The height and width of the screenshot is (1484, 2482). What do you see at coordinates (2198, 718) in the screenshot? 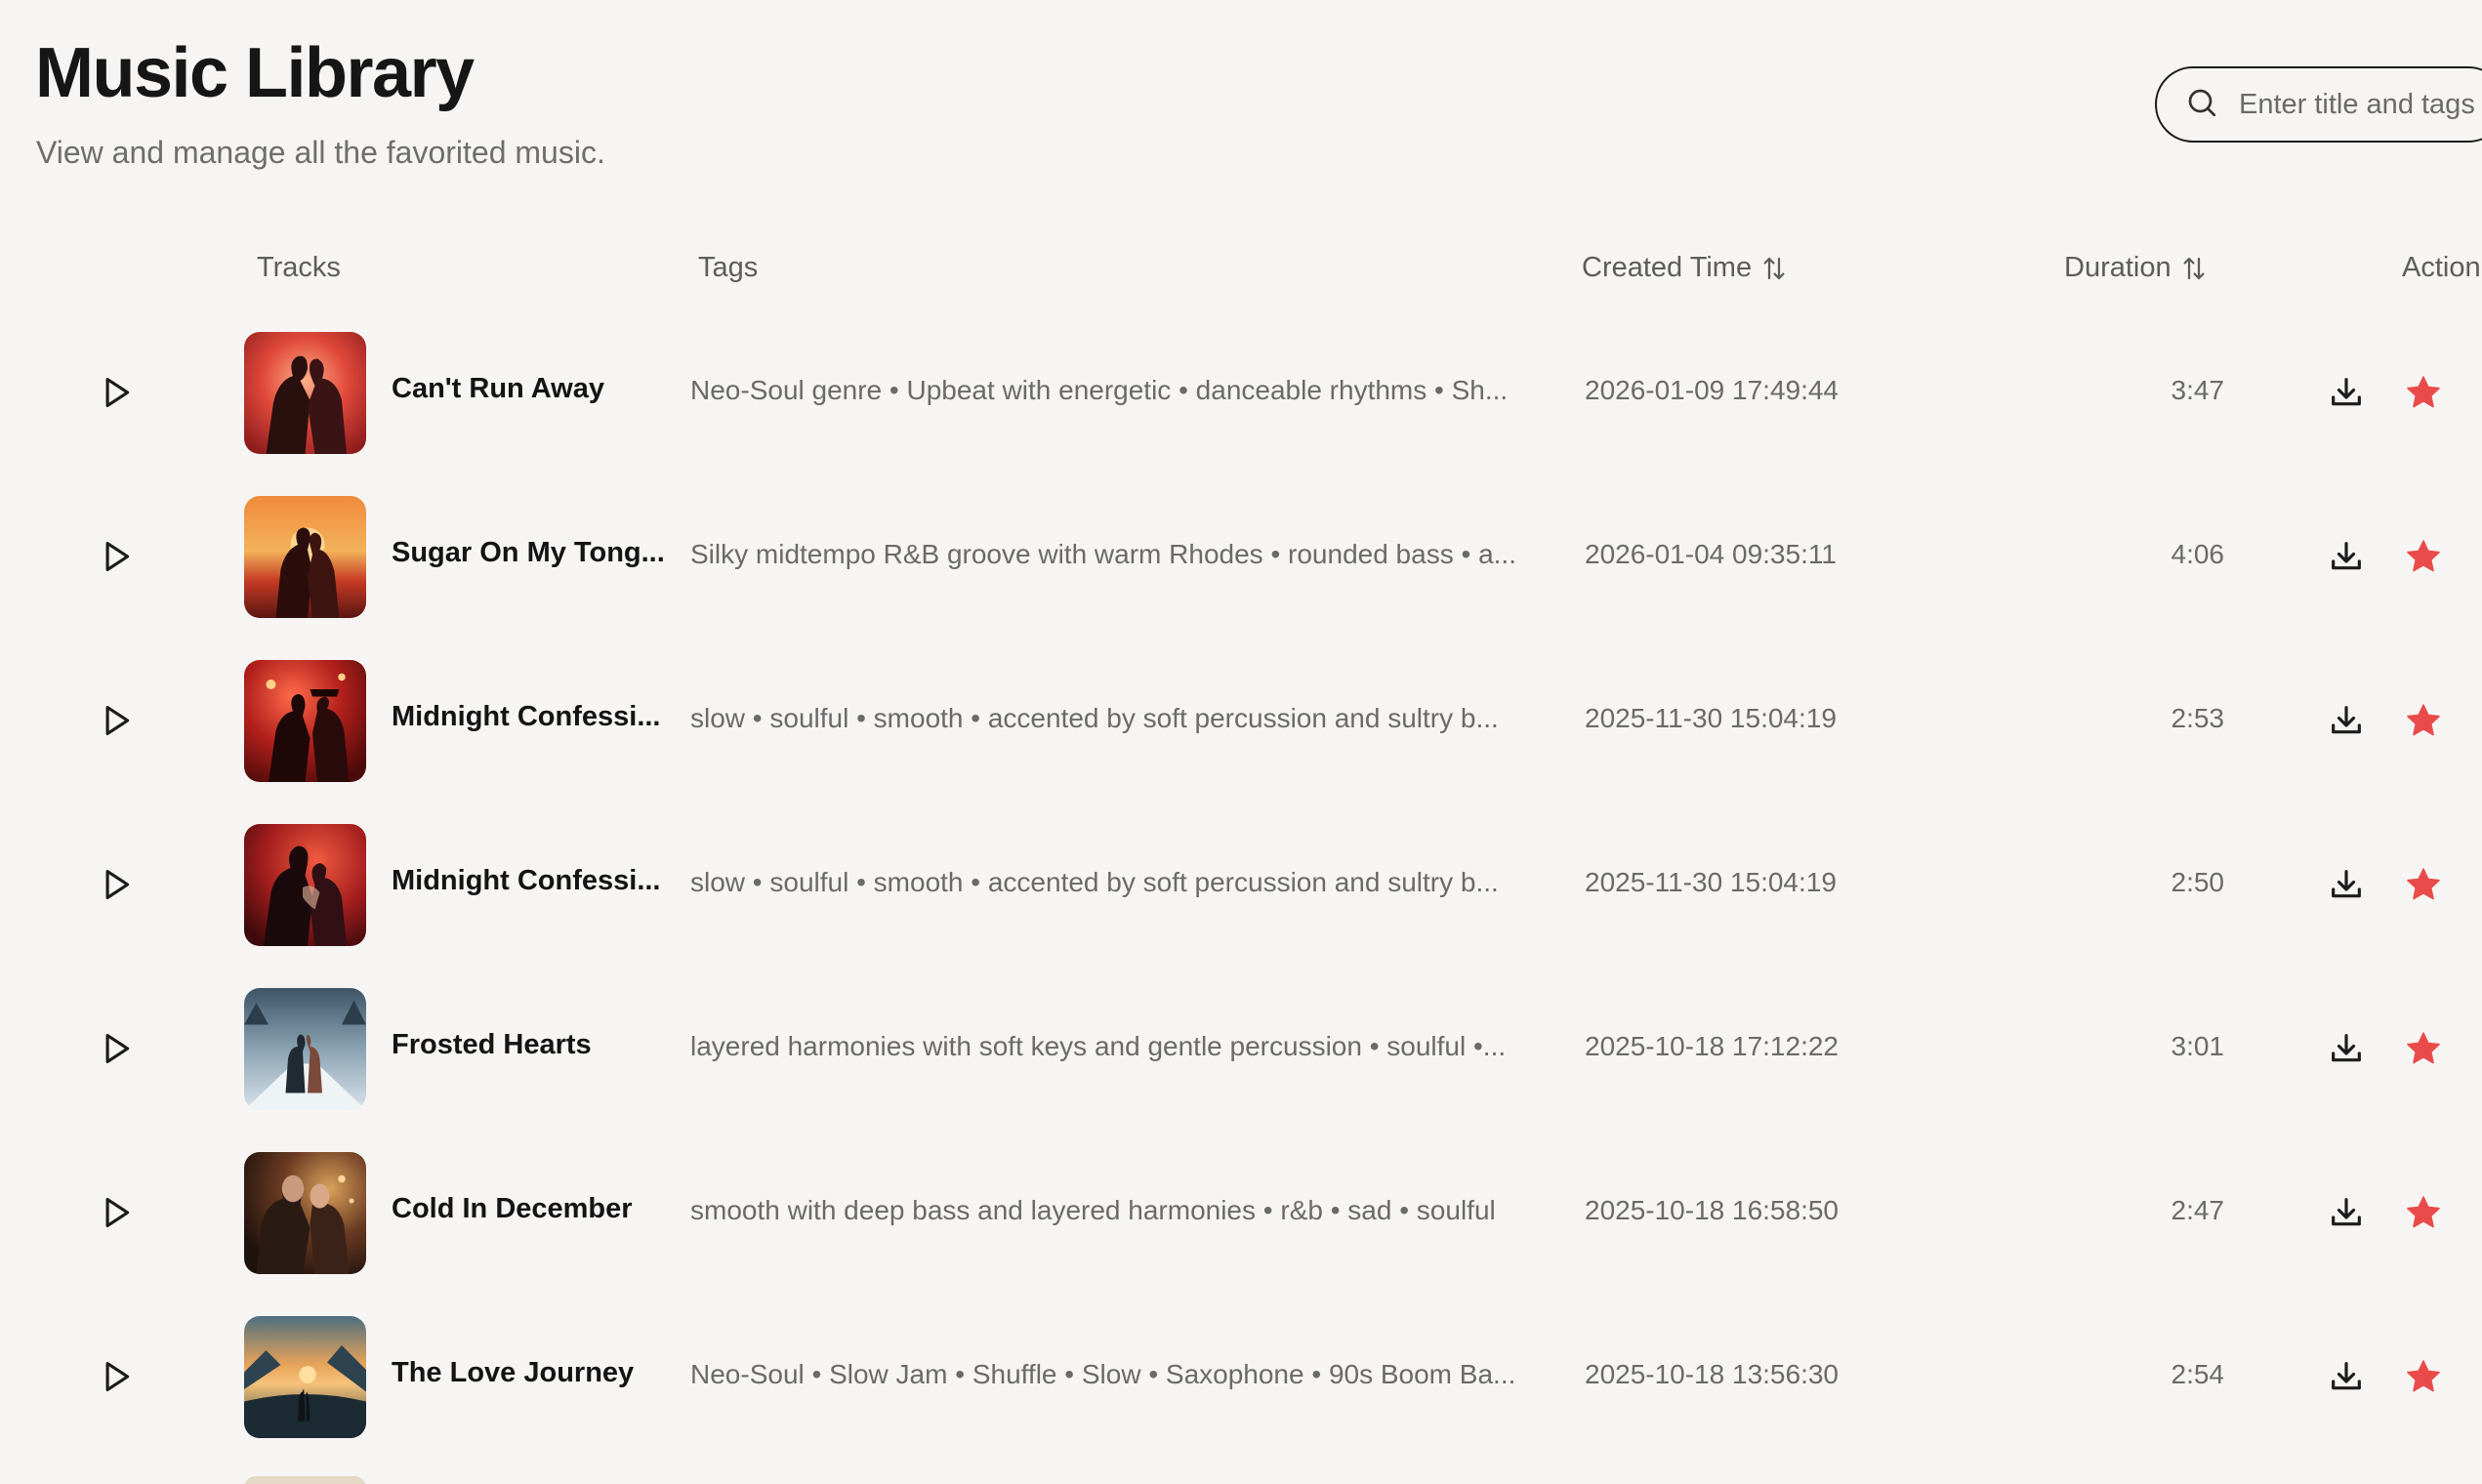
I see `track-duration: 2:53` at bounding box center [2198, 718].